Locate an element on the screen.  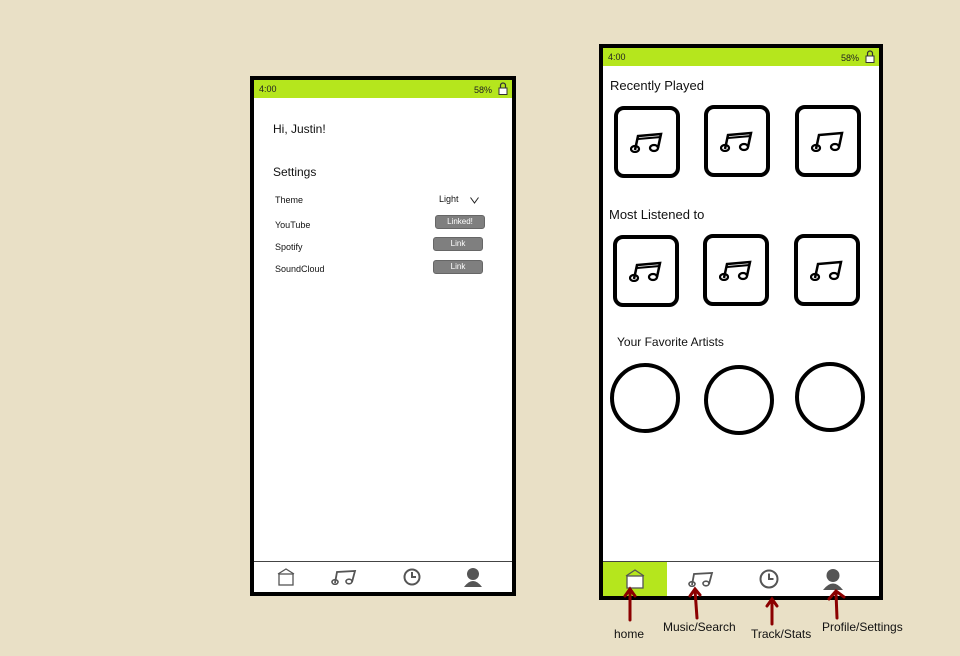
stats-annotation-arrow is located at coordinates (772, 611).